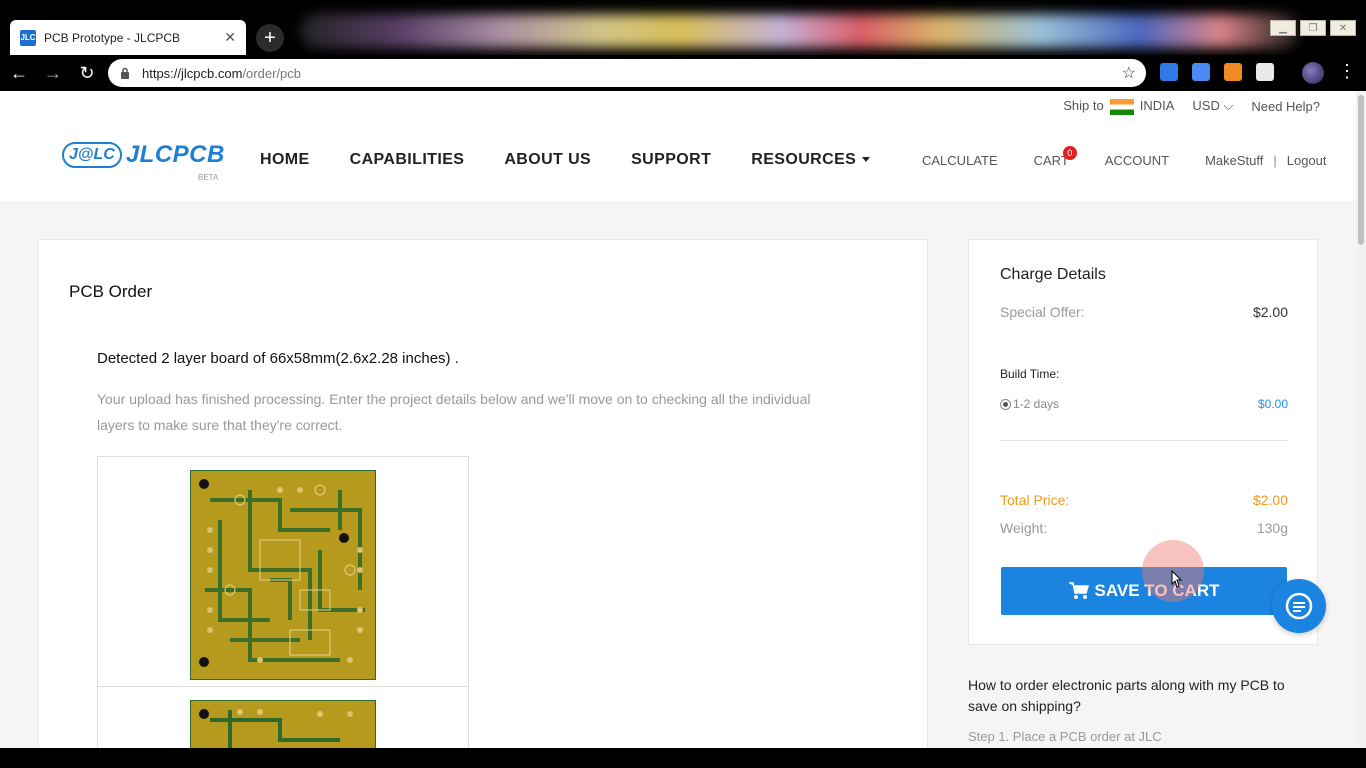  What do you see at coordinates (125, 73) in the screenshot?
I see `lock-icon` at bounding box center [125, 73].